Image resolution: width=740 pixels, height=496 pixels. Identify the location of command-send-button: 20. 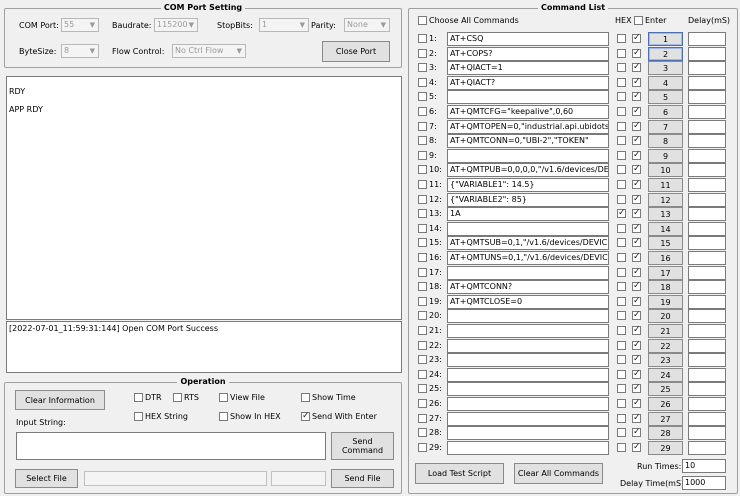
(665, 316).